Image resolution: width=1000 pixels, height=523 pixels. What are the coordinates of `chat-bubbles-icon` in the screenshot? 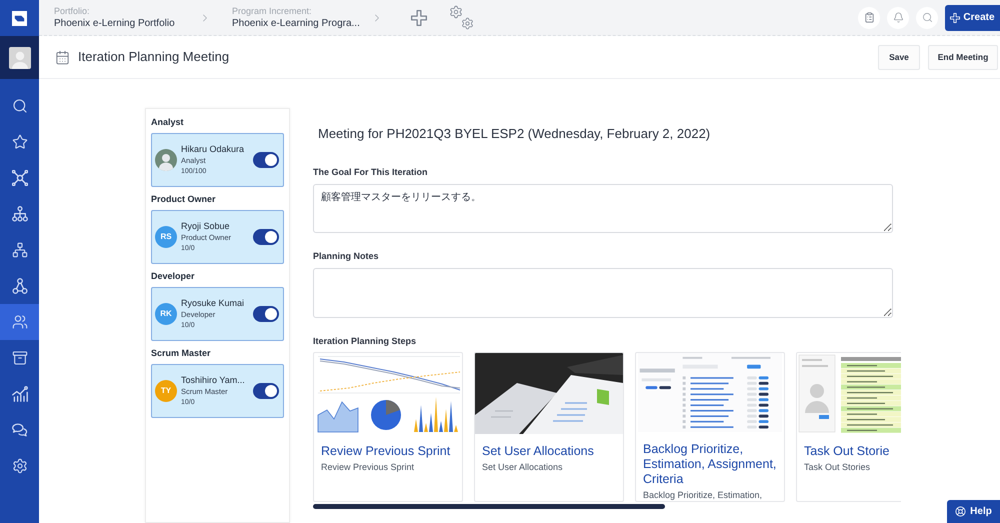 It's located at (20, 430).